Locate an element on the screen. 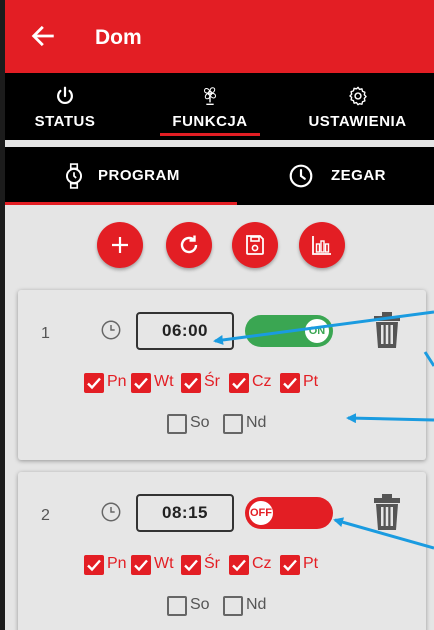 This screenshot has height=630, width=434. annotation-arrow-time is located at coordinates (323, 327).